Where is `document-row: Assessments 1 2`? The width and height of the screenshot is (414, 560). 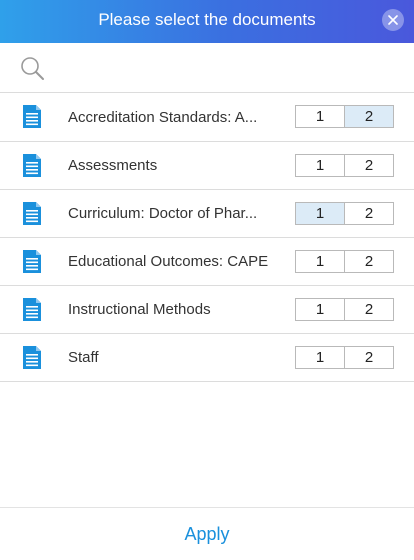 document-row: Assessments 1 2 is located at coordinates (207, 166).